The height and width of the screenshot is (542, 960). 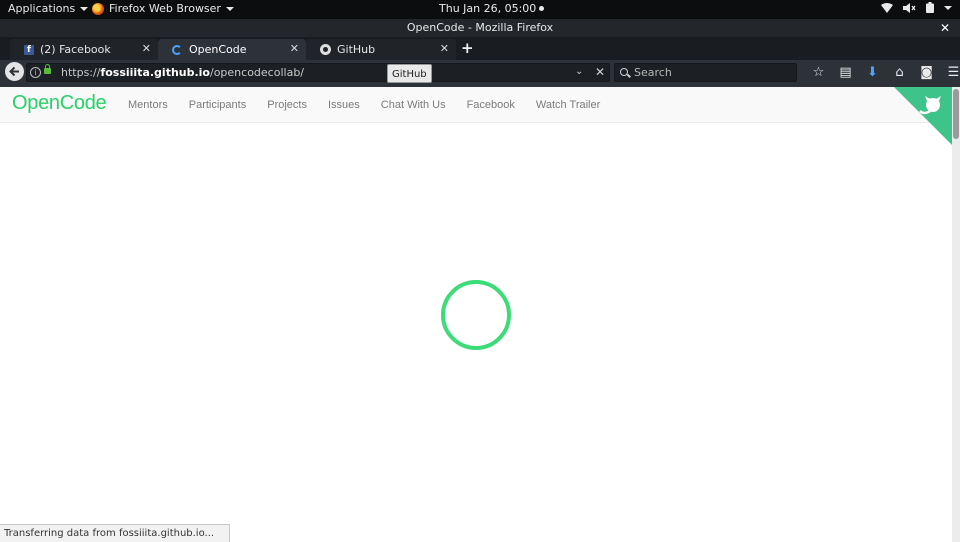 I want to click on applications-label: Applications, so click(x=42, y=8).